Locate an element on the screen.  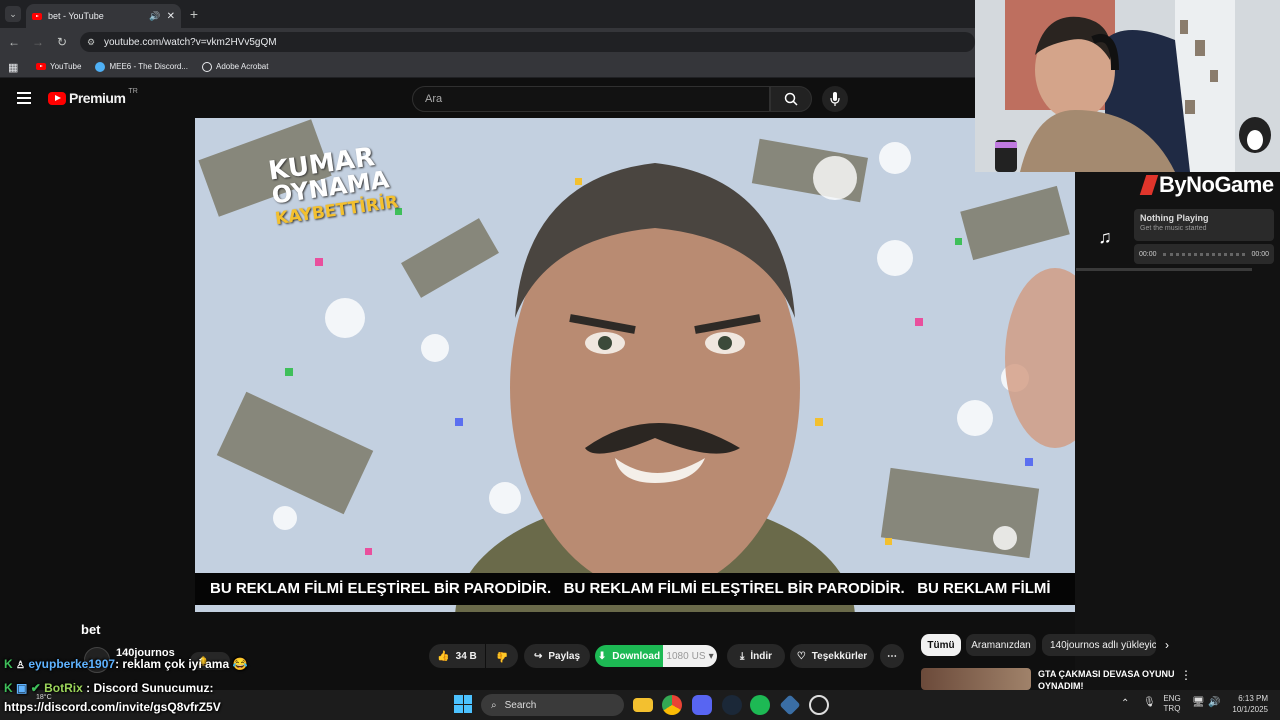
share-button: ↪ Paylaş is located at coordinates (557, 656).